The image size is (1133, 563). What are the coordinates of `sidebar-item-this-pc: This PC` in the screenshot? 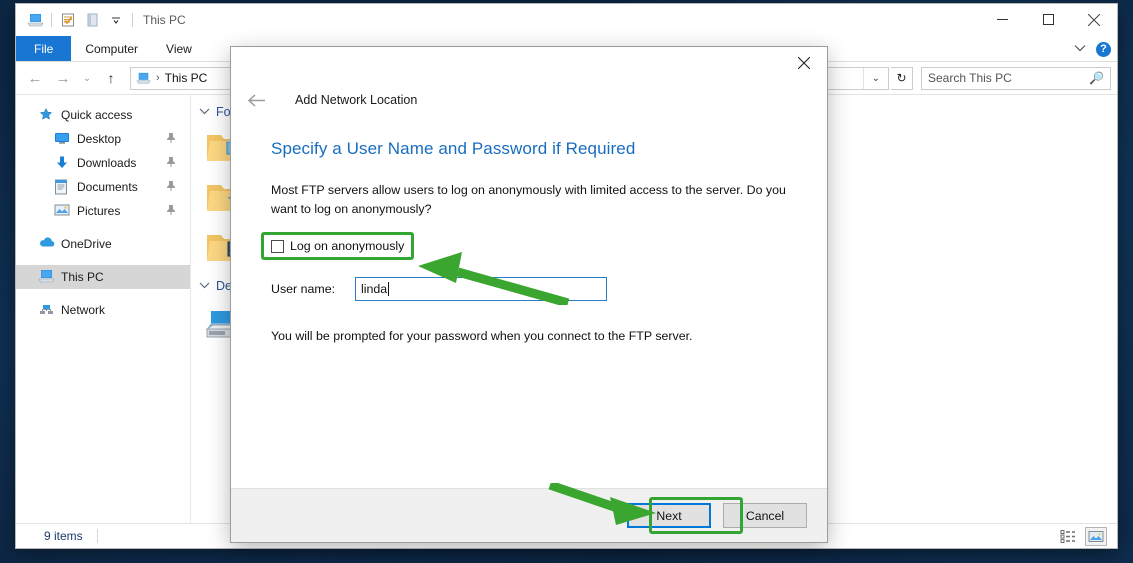 It's located at (103, 277).